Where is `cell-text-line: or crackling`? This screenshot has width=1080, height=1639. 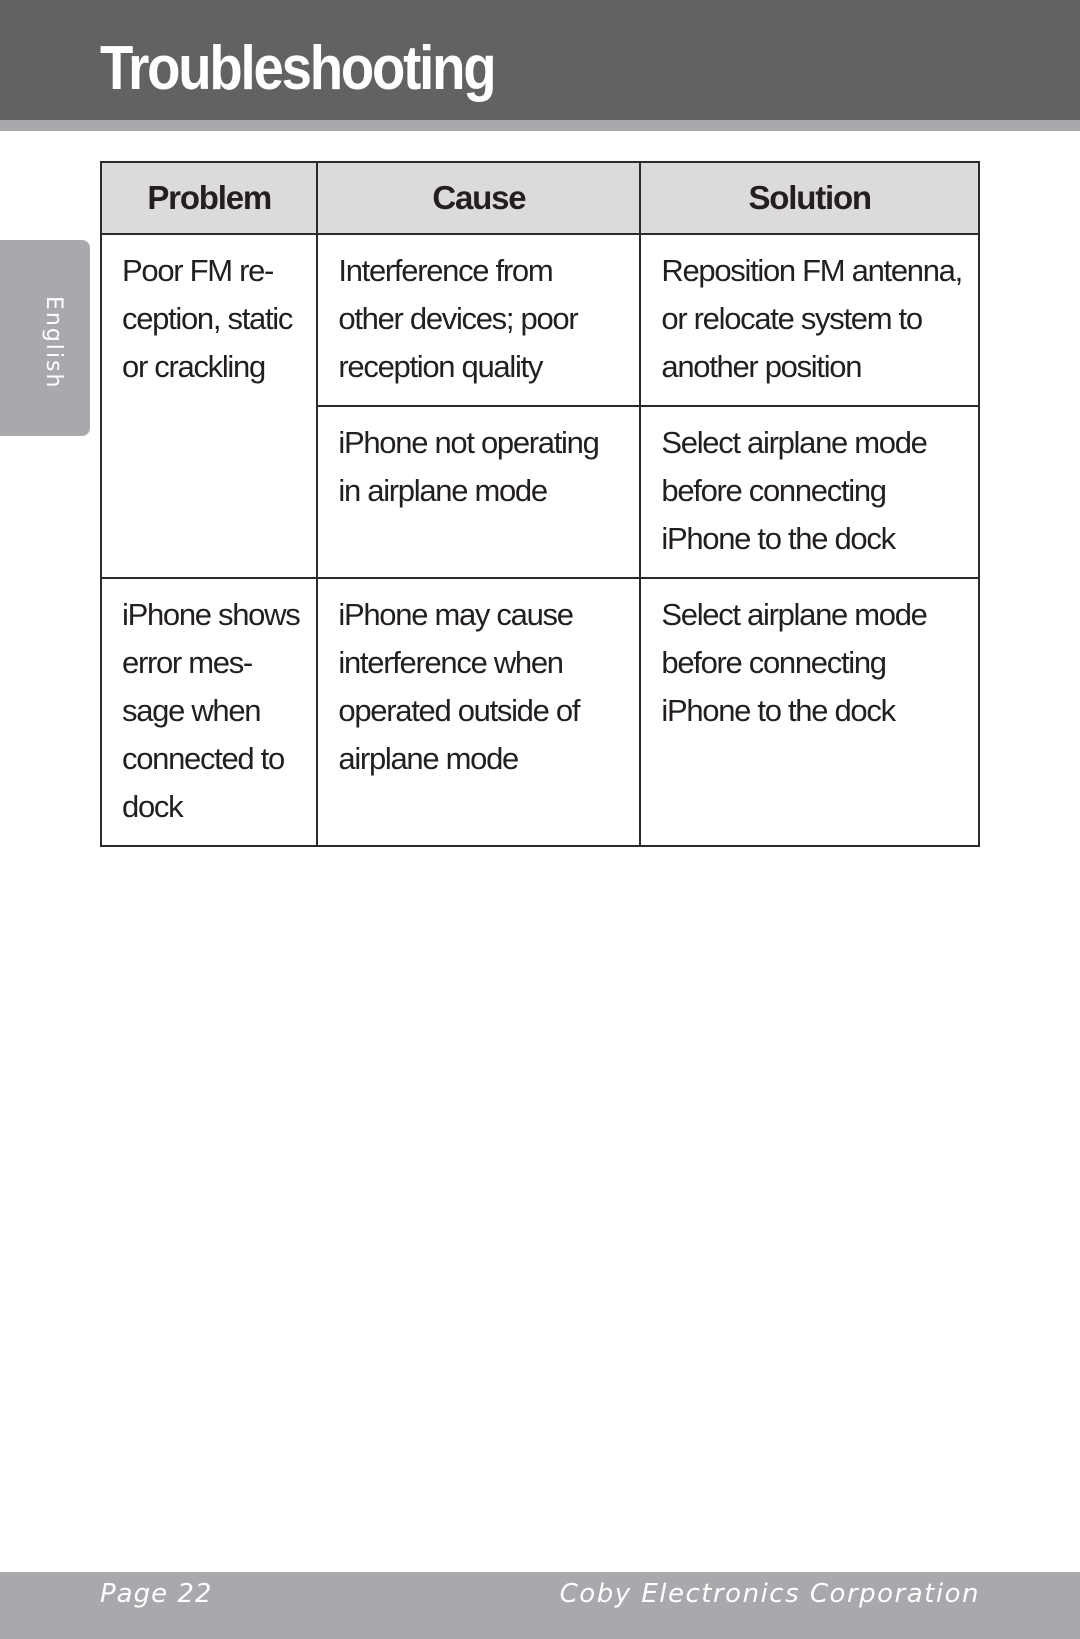 cell-text-line: or crackling is located at coordinates (194, 366).